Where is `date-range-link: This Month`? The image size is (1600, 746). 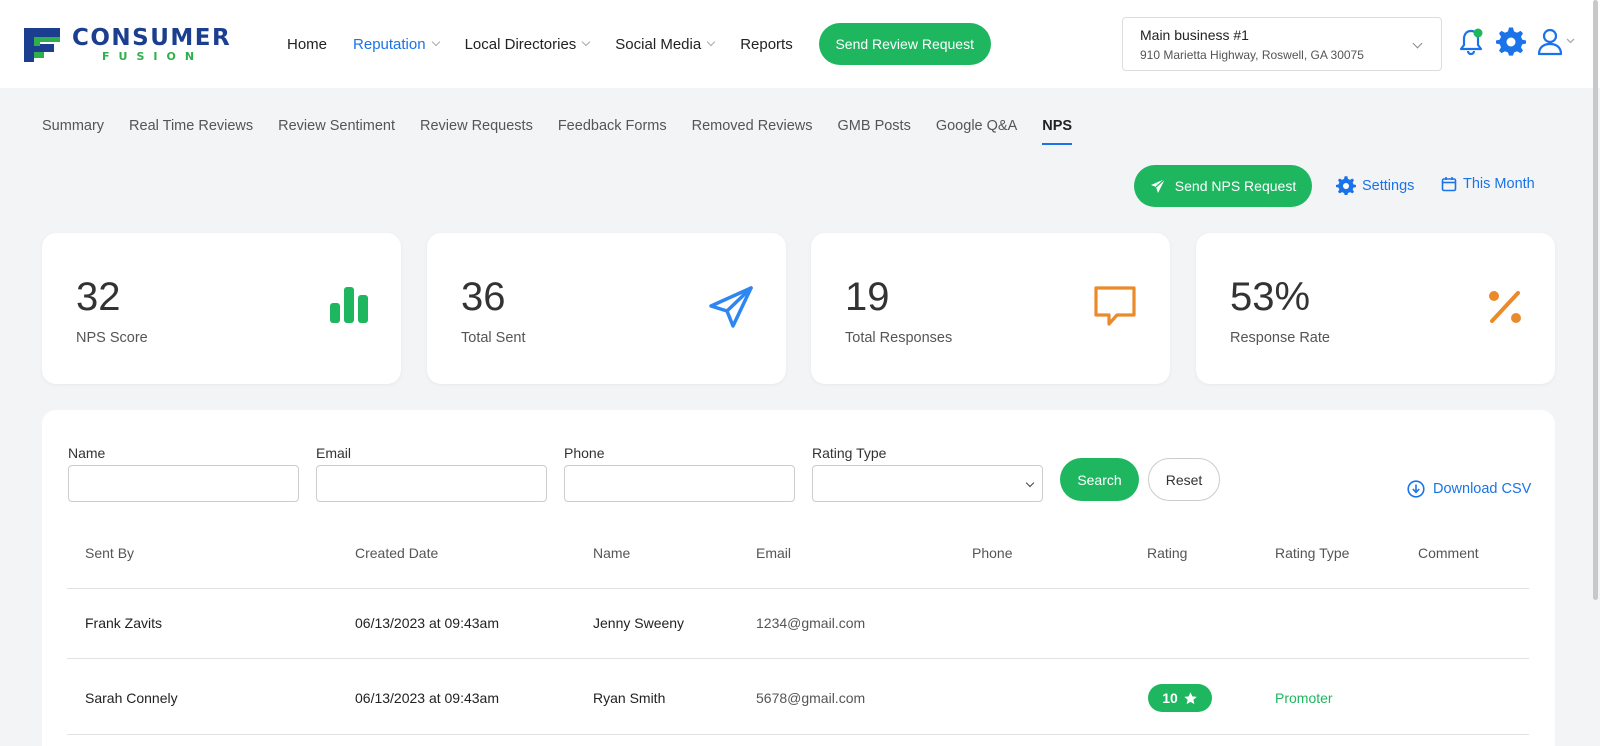 date-range-link: This Month is located at coordinates (1488, 184).